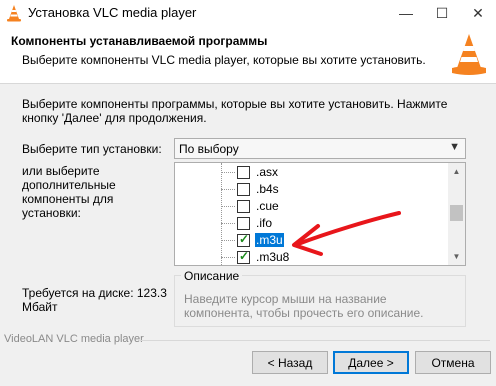 The height and width of the screenshot is (386, 496). I want to click on disk-space-text: Требуется на диске: 123.3 Мбайт, so click(94, 300).